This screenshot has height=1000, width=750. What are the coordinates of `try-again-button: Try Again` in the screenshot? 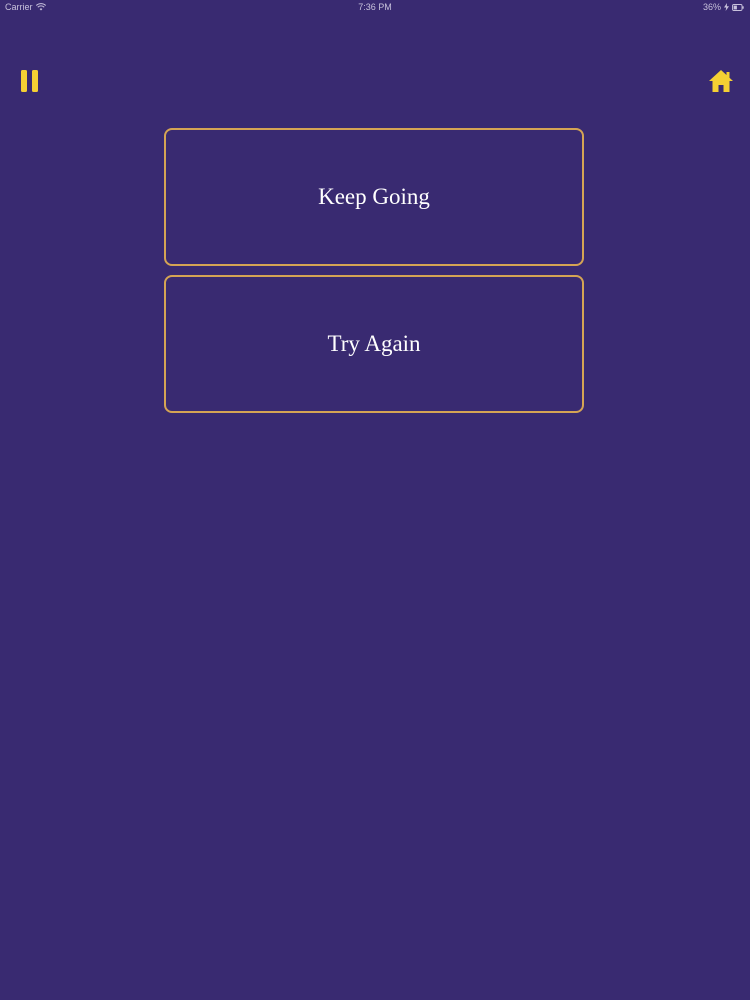 It's located at (374, 344).